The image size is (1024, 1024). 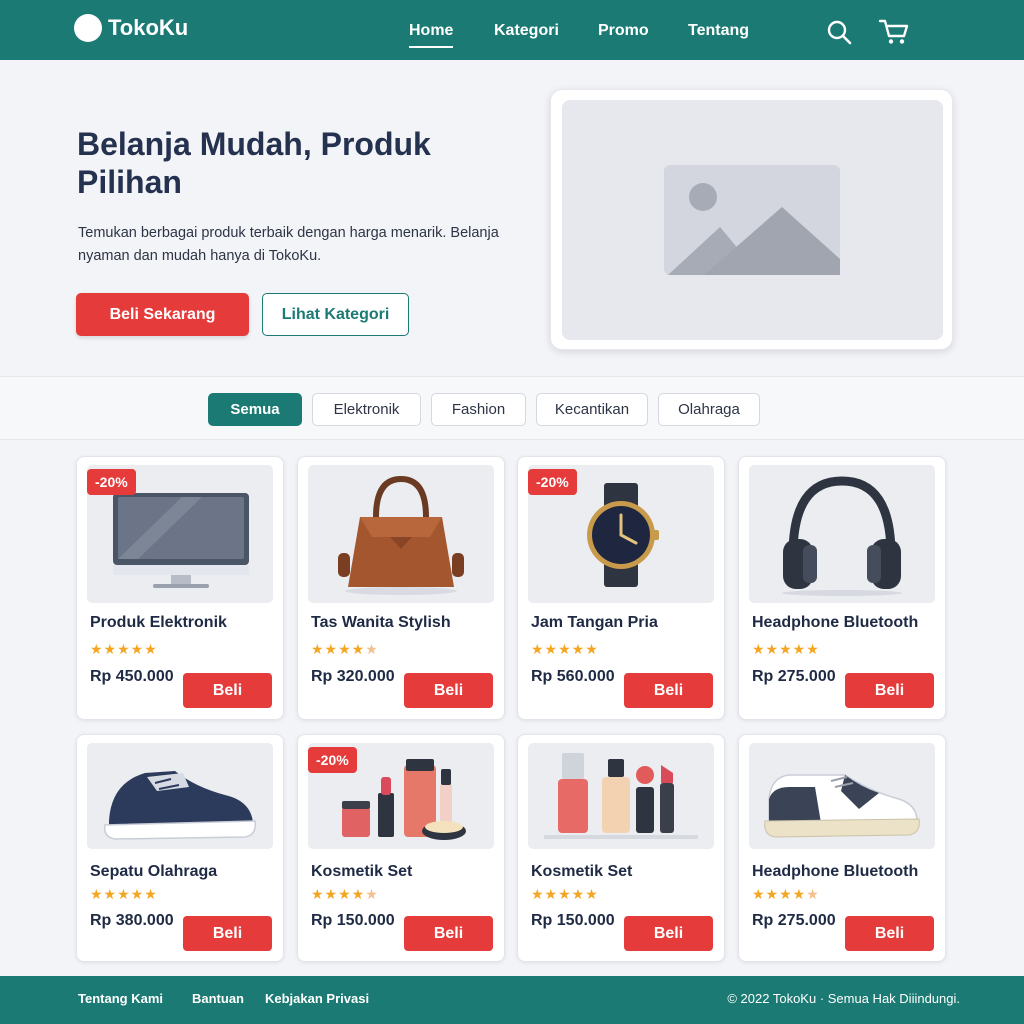 I want to click on filter-chip-elektronik: Elektronik, so click(x=366, y=409).